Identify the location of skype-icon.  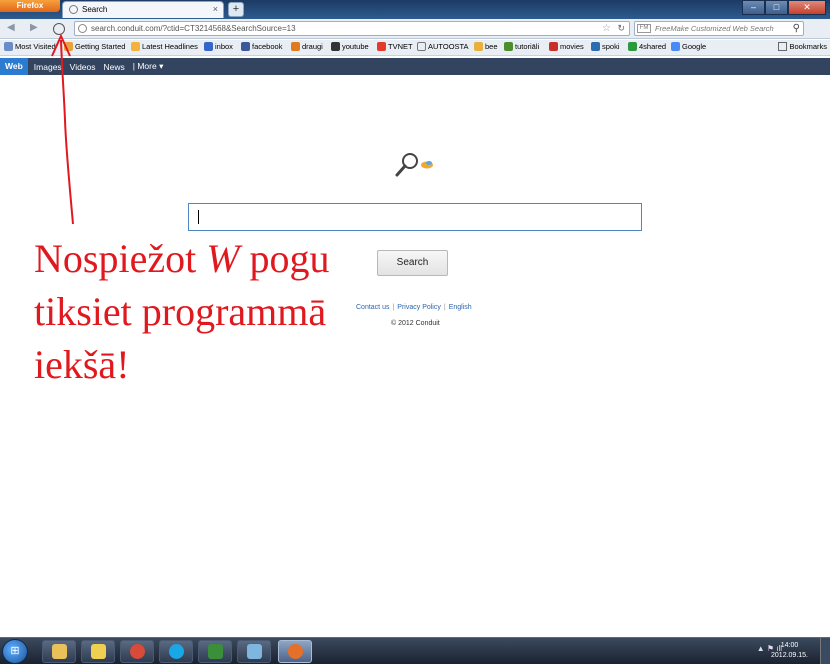
(176, 651).